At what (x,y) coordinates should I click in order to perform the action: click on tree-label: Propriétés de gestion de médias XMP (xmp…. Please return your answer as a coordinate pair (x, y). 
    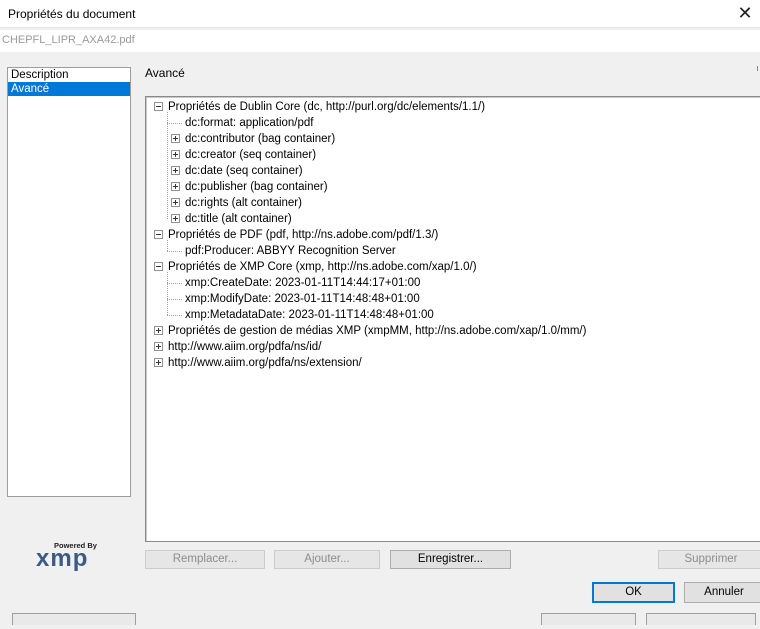
    Looking at the image, I should click on (377, 331).